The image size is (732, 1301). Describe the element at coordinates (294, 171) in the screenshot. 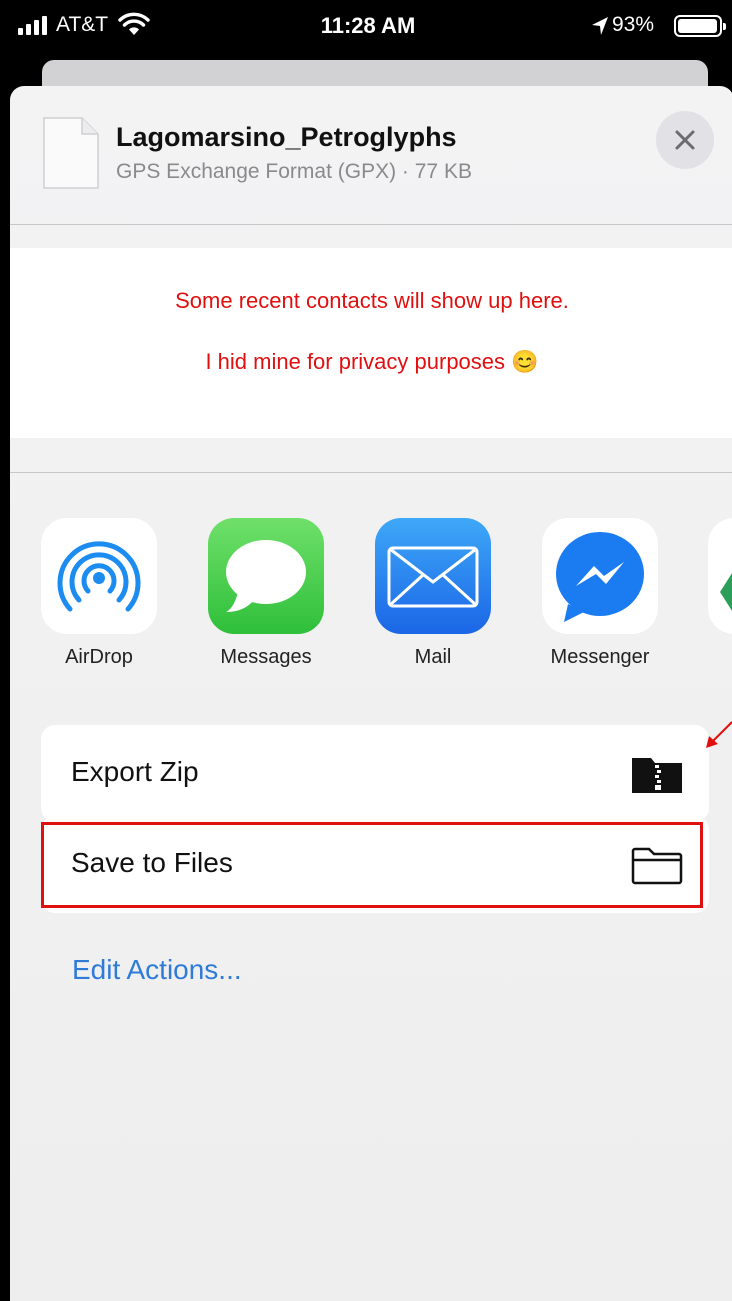

I see `file-meta: GPS Exchange Format (GPX) · 77 KB` at that location.